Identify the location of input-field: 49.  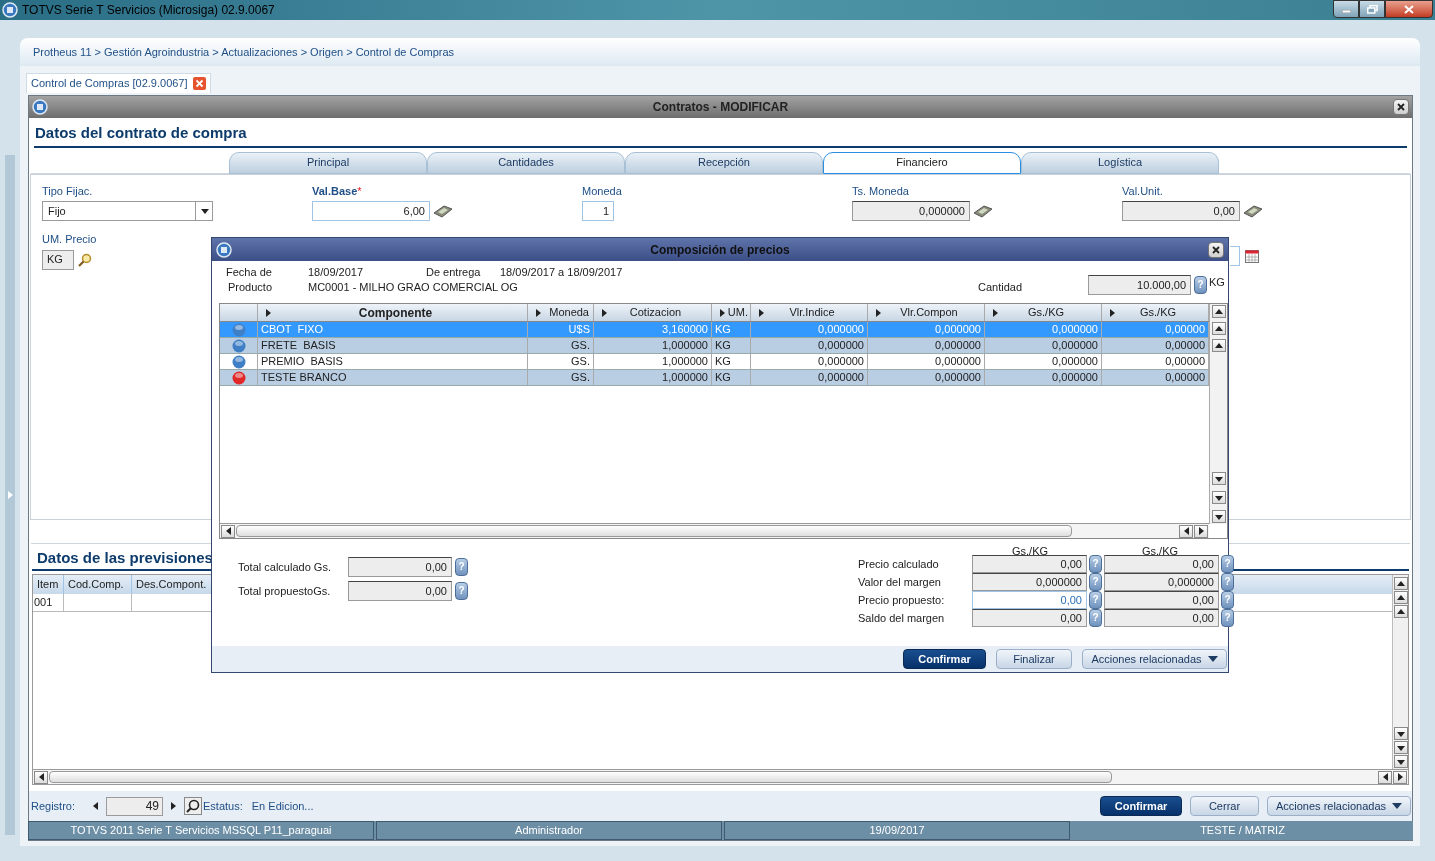
(135, 806).